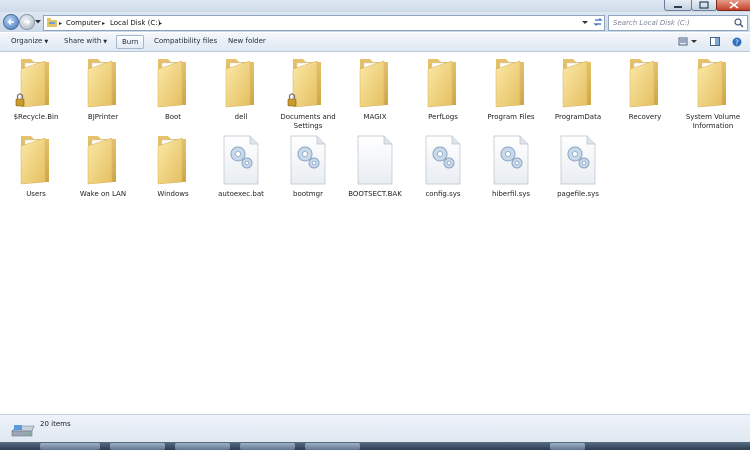  I want to click on item-label: Boot, so click(173, 117).